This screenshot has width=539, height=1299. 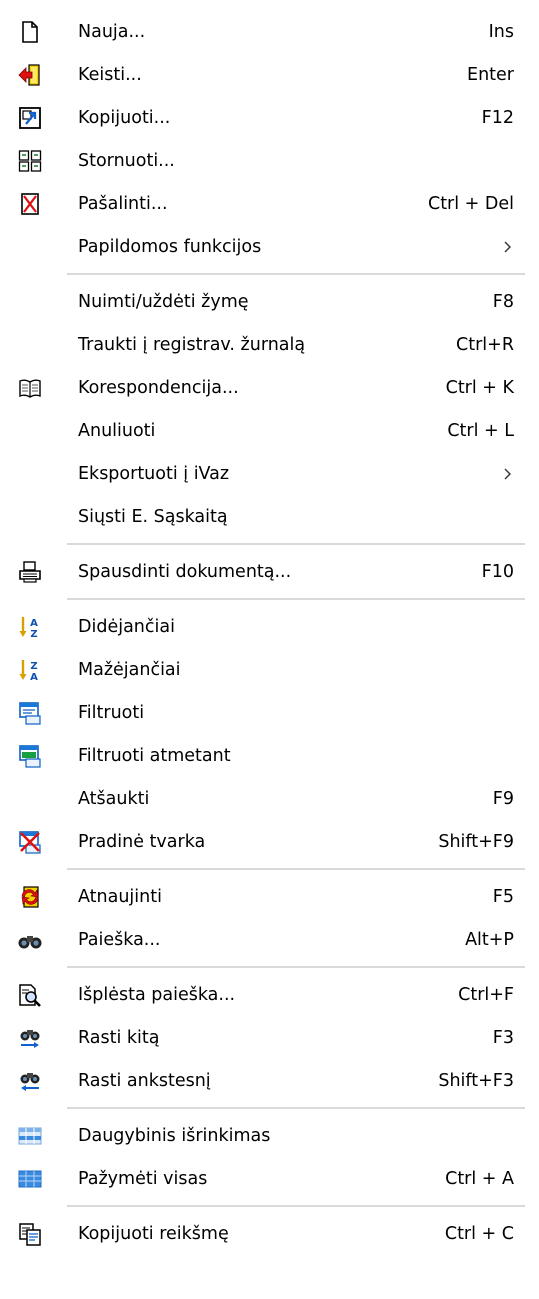 What do you see at coordinates (30, 1081) in the screenshot?
I see `find-previous-icon` at bounding box center [30, 1081].